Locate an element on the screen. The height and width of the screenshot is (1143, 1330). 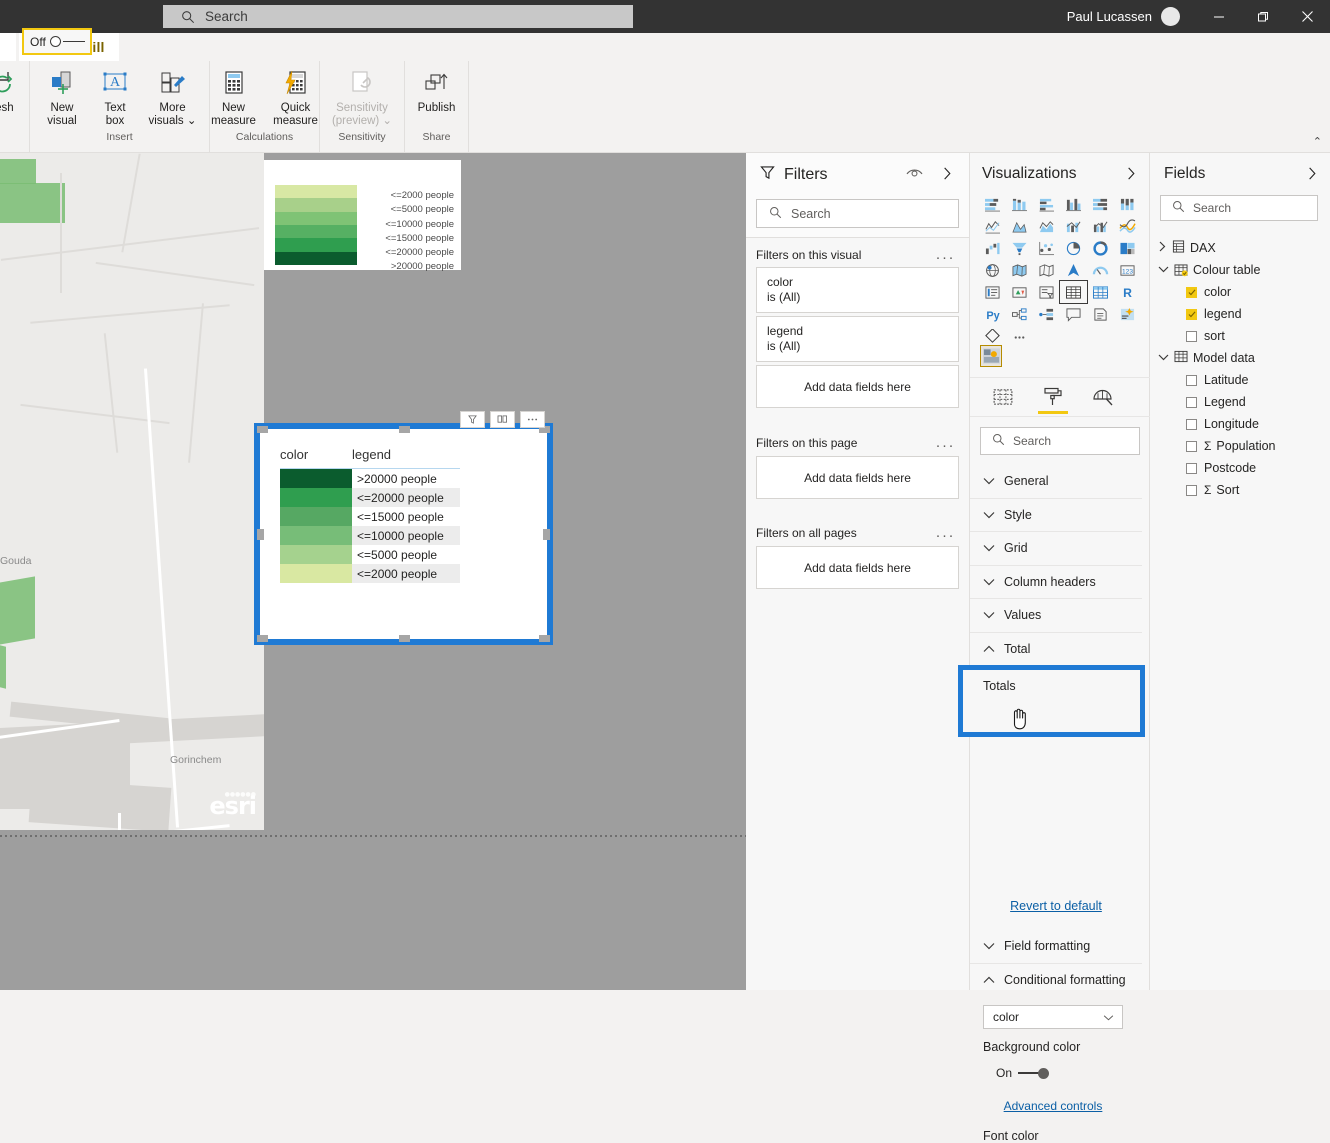
focus-mode-icon is located at coordinates (502, 419).